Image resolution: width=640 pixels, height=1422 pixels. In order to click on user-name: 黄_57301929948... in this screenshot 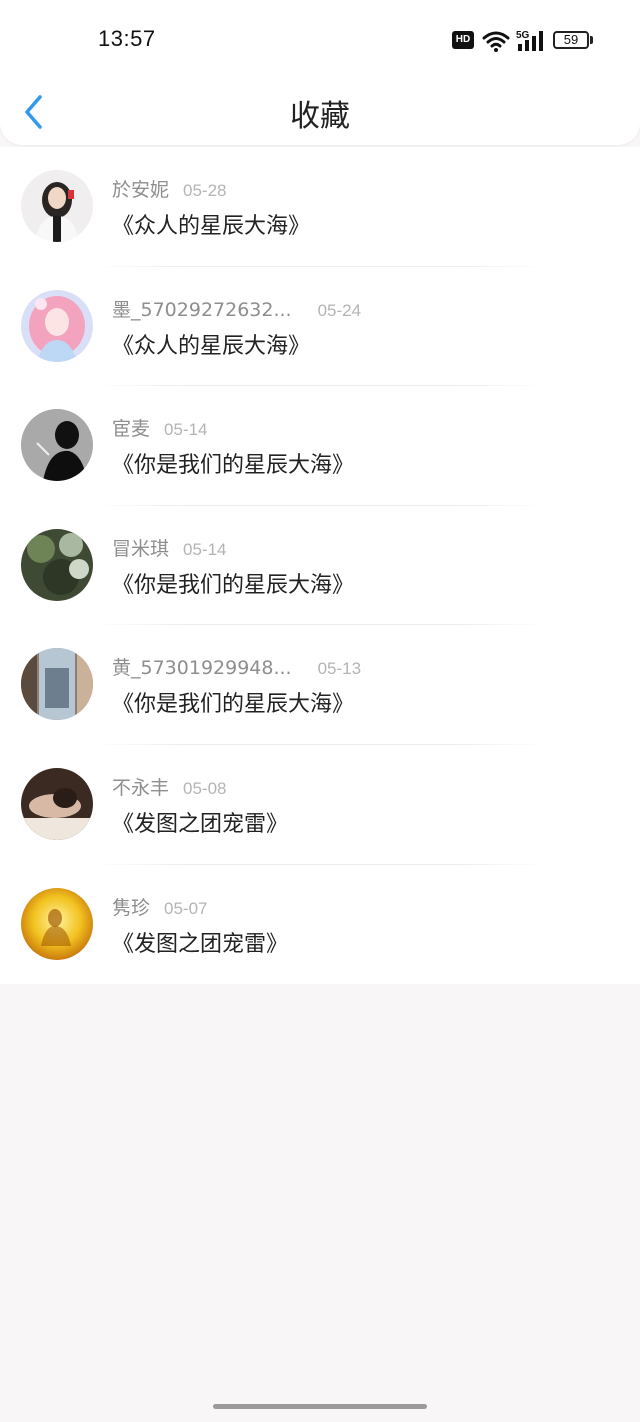, I will do `click(202, 666)`.